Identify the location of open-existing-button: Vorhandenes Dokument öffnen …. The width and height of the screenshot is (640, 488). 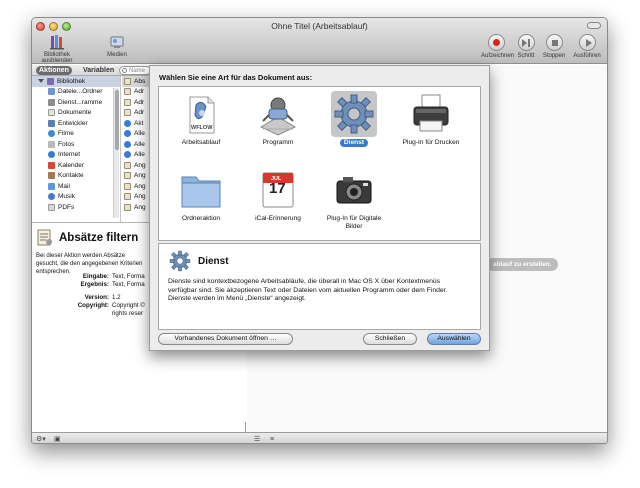
(225, 339).